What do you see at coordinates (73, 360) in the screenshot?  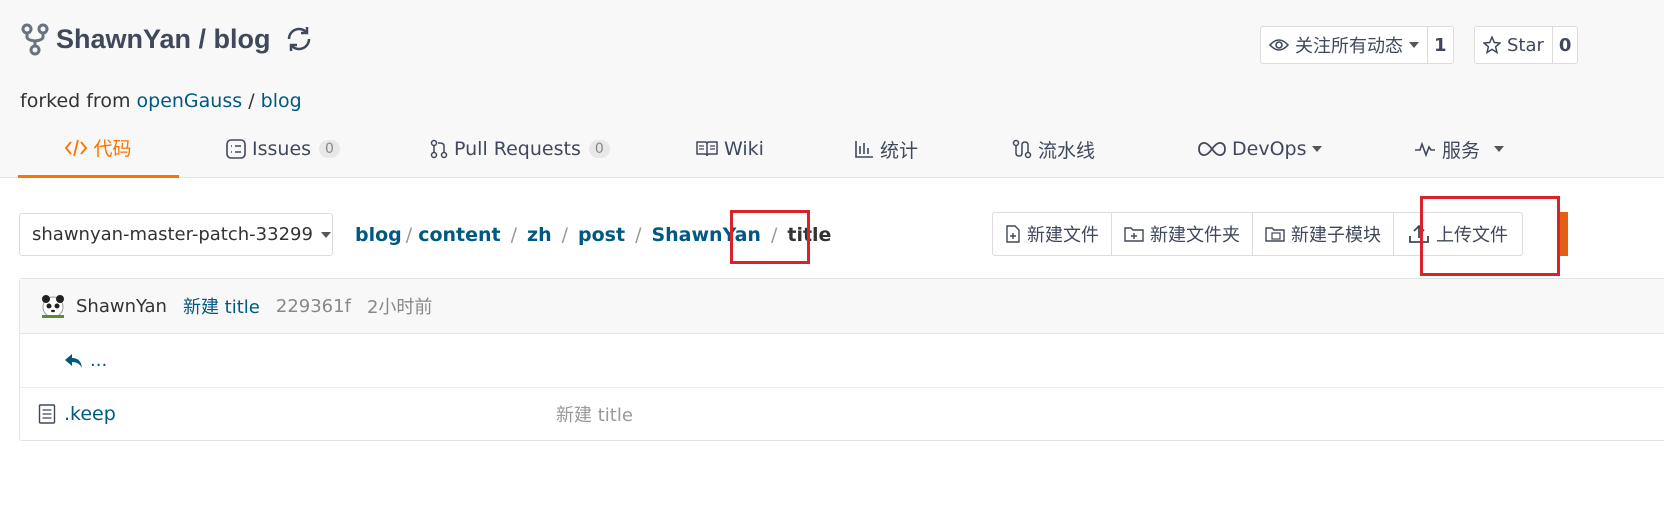 I see `reply-arrow-icon` at bounding box center [73, 360].